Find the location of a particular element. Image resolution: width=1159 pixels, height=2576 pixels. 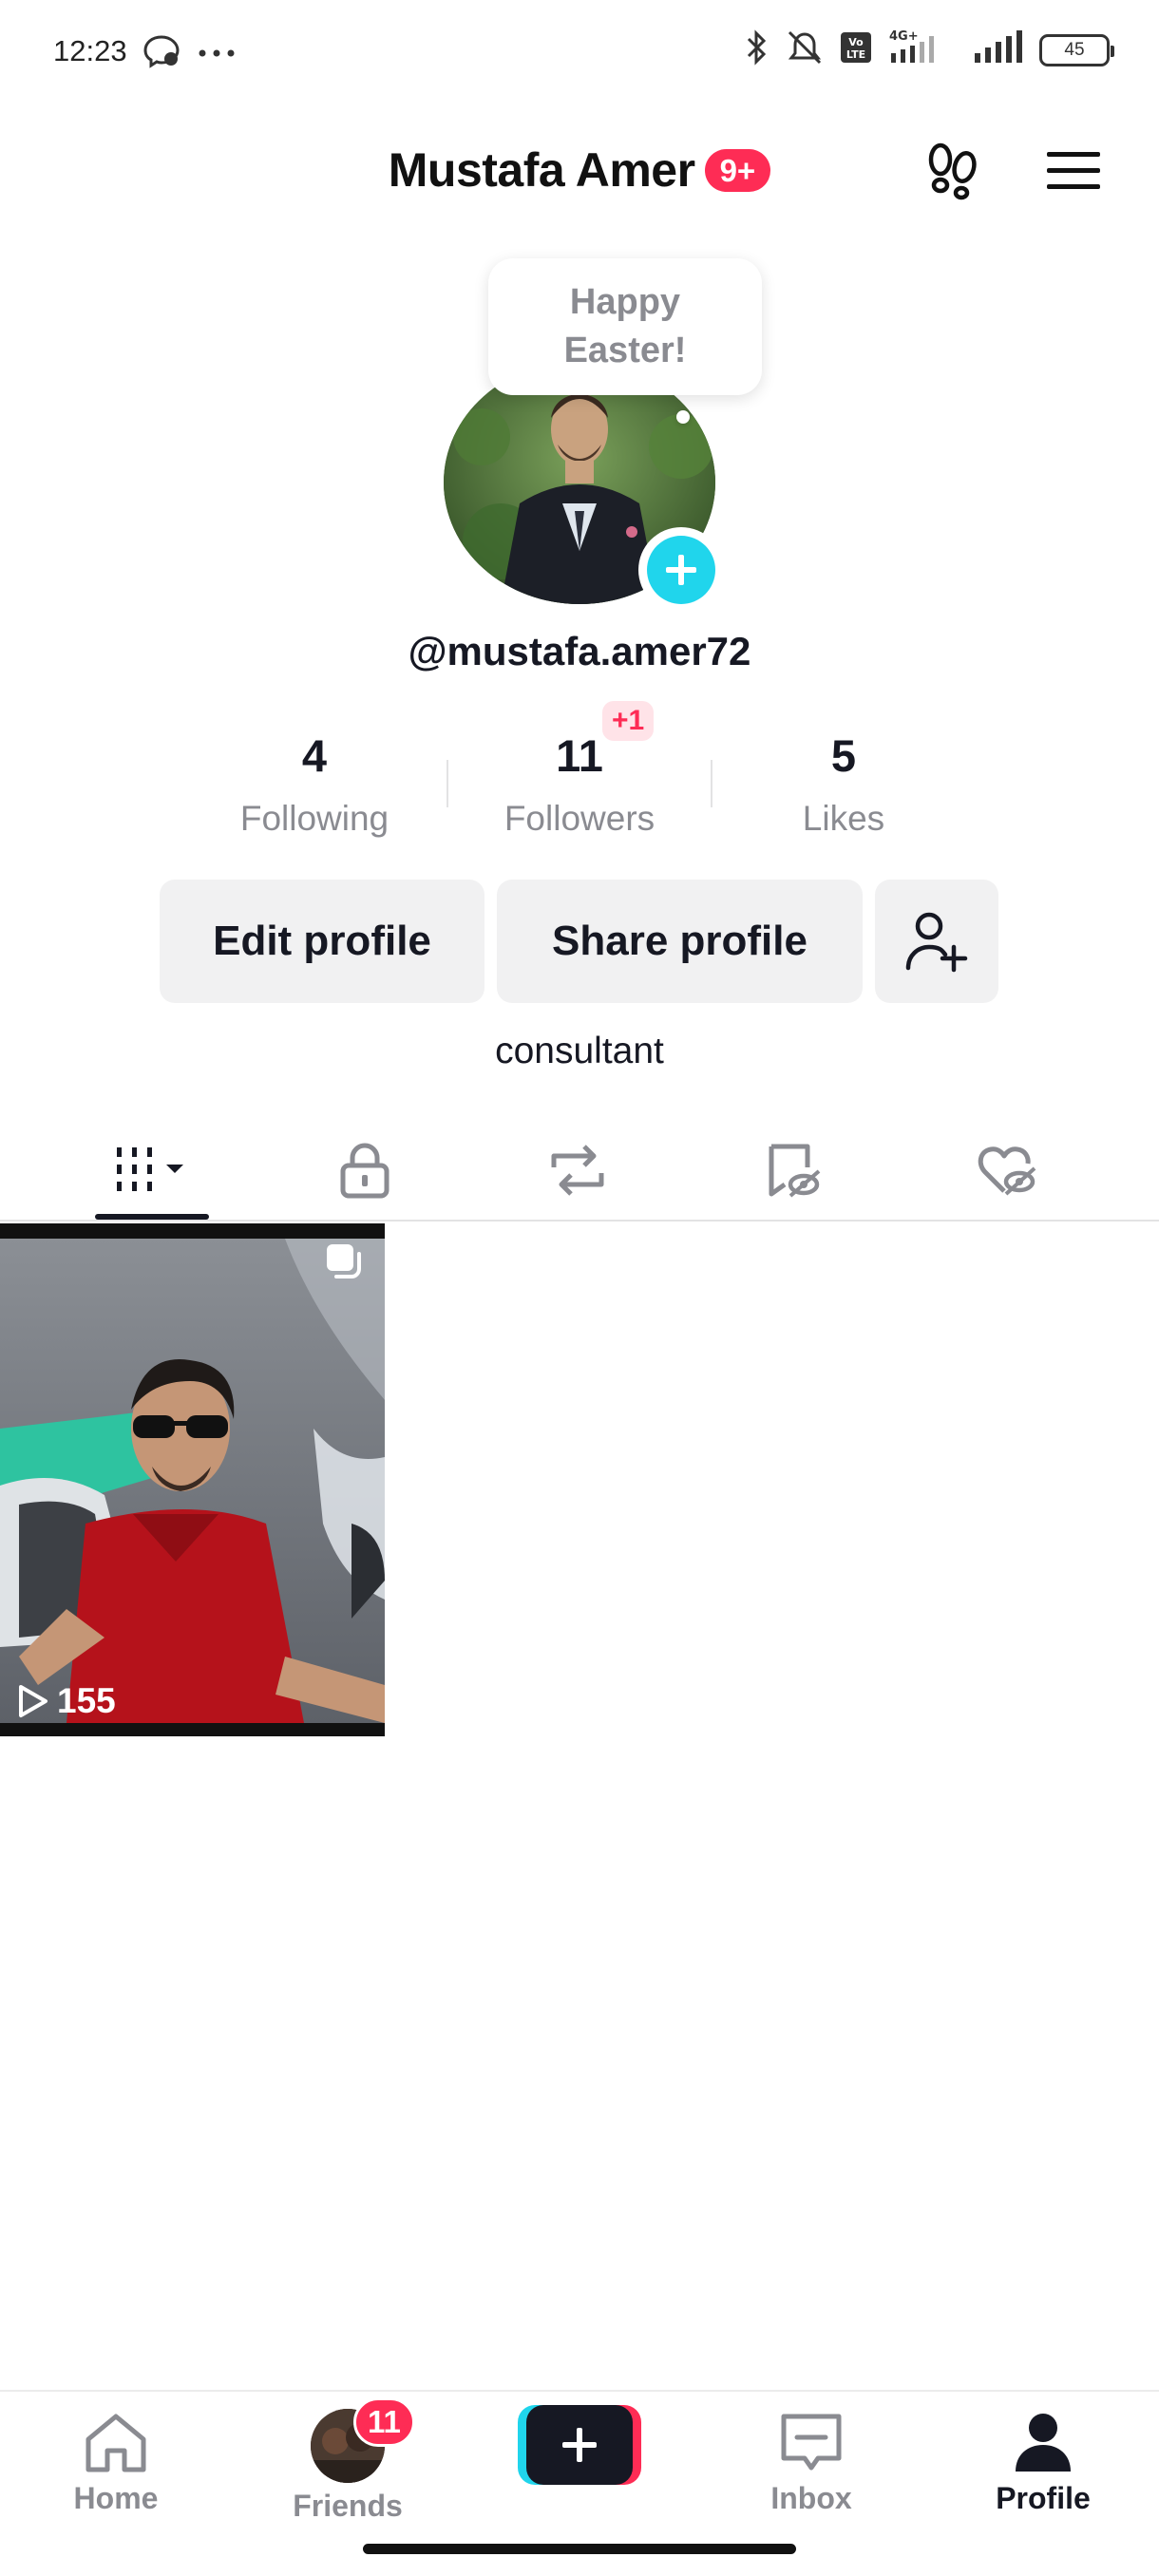

edit-profile-button: Edit profile is located at coordinates (322, 941).